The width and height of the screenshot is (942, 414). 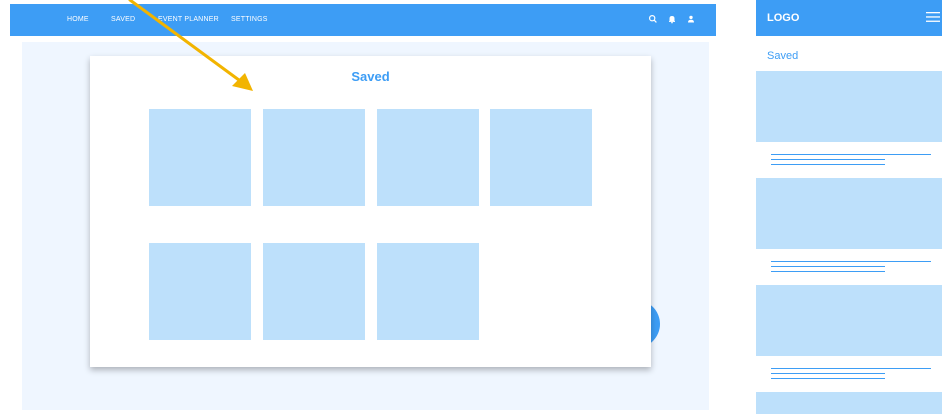 What do you see at coordinates (249, 19) in the screenshot?
I see `nav-settings-link: SETTINGS` at bounding box center [249, 19].